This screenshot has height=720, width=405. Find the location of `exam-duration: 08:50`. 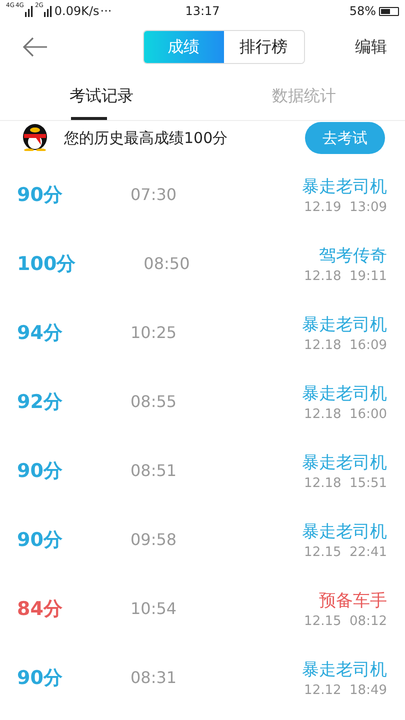

exam-duration: 08:50 is located at coordinates (167, 263).